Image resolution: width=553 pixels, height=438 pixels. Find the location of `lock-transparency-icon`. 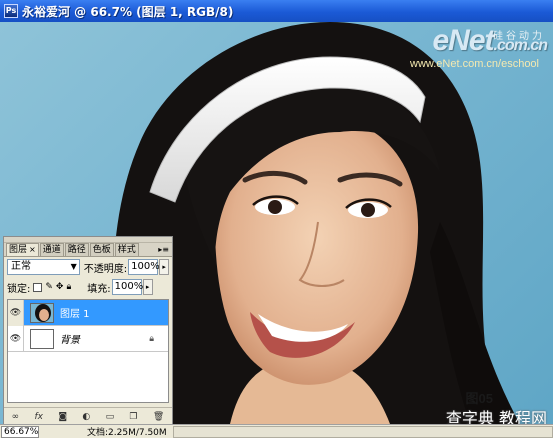

lock-transparency-icon is located at coordinates (38, 287).